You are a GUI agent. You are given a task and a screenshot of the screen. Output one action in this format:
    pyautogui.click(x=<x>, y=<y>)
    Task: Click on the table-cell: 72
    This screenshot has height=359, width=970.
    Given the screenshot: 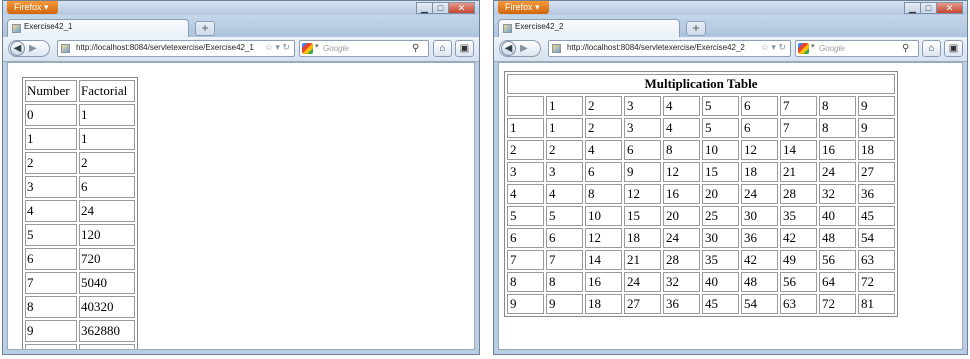 What is the action you would take?
    pyautogui.click(x=876, y=282)
    